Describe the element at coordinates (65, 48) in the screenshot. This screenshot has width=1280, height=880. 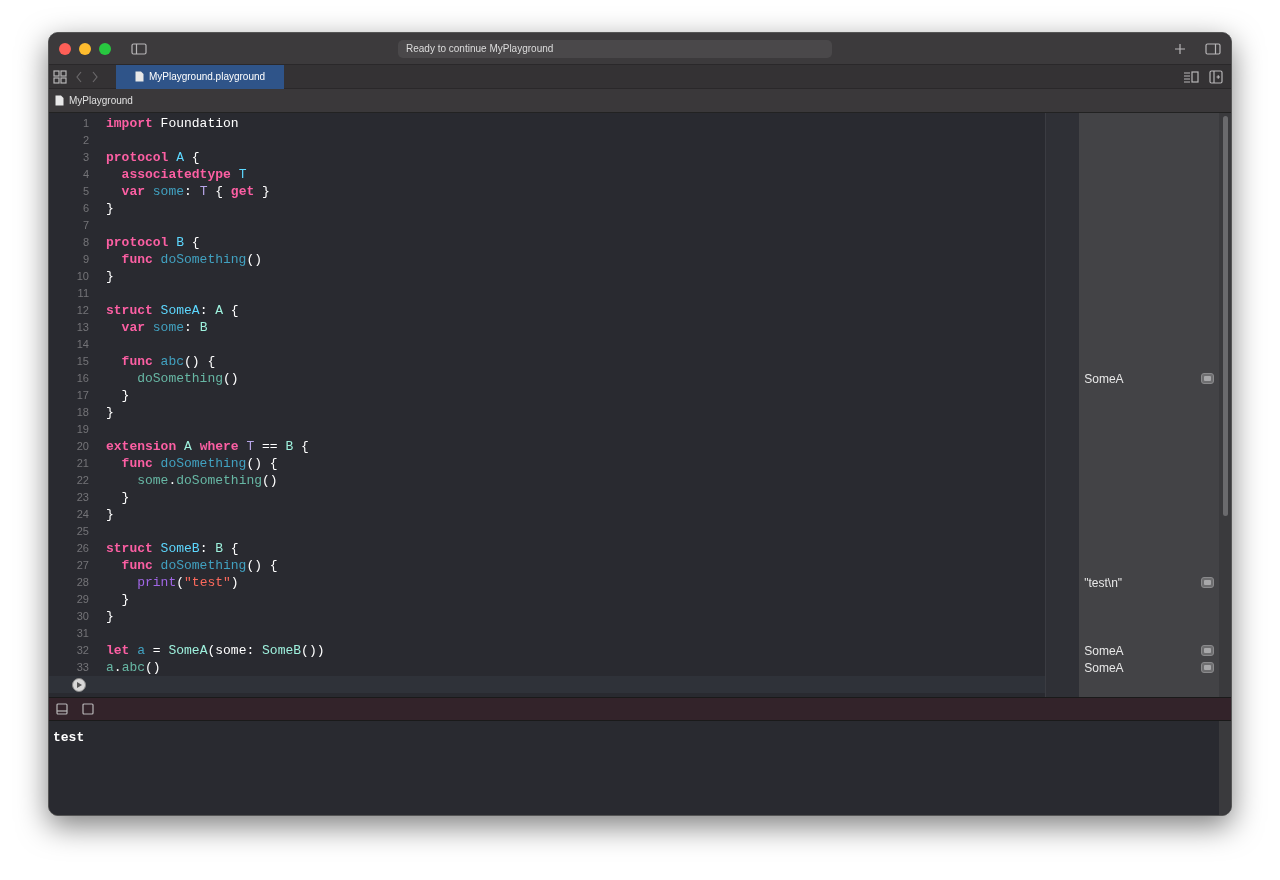
I see `close-button` at that location.